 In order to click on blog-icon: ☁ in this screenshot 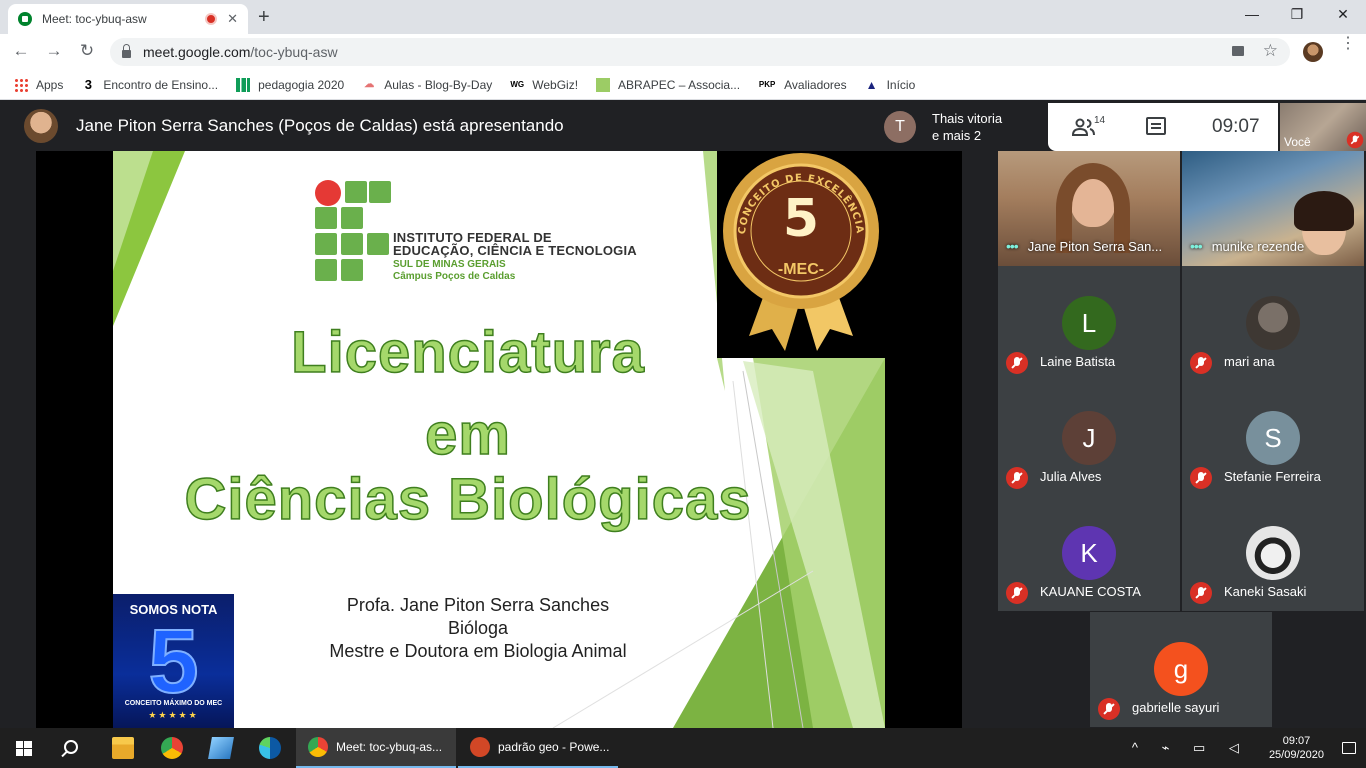, I will do `click(369, 84)`.